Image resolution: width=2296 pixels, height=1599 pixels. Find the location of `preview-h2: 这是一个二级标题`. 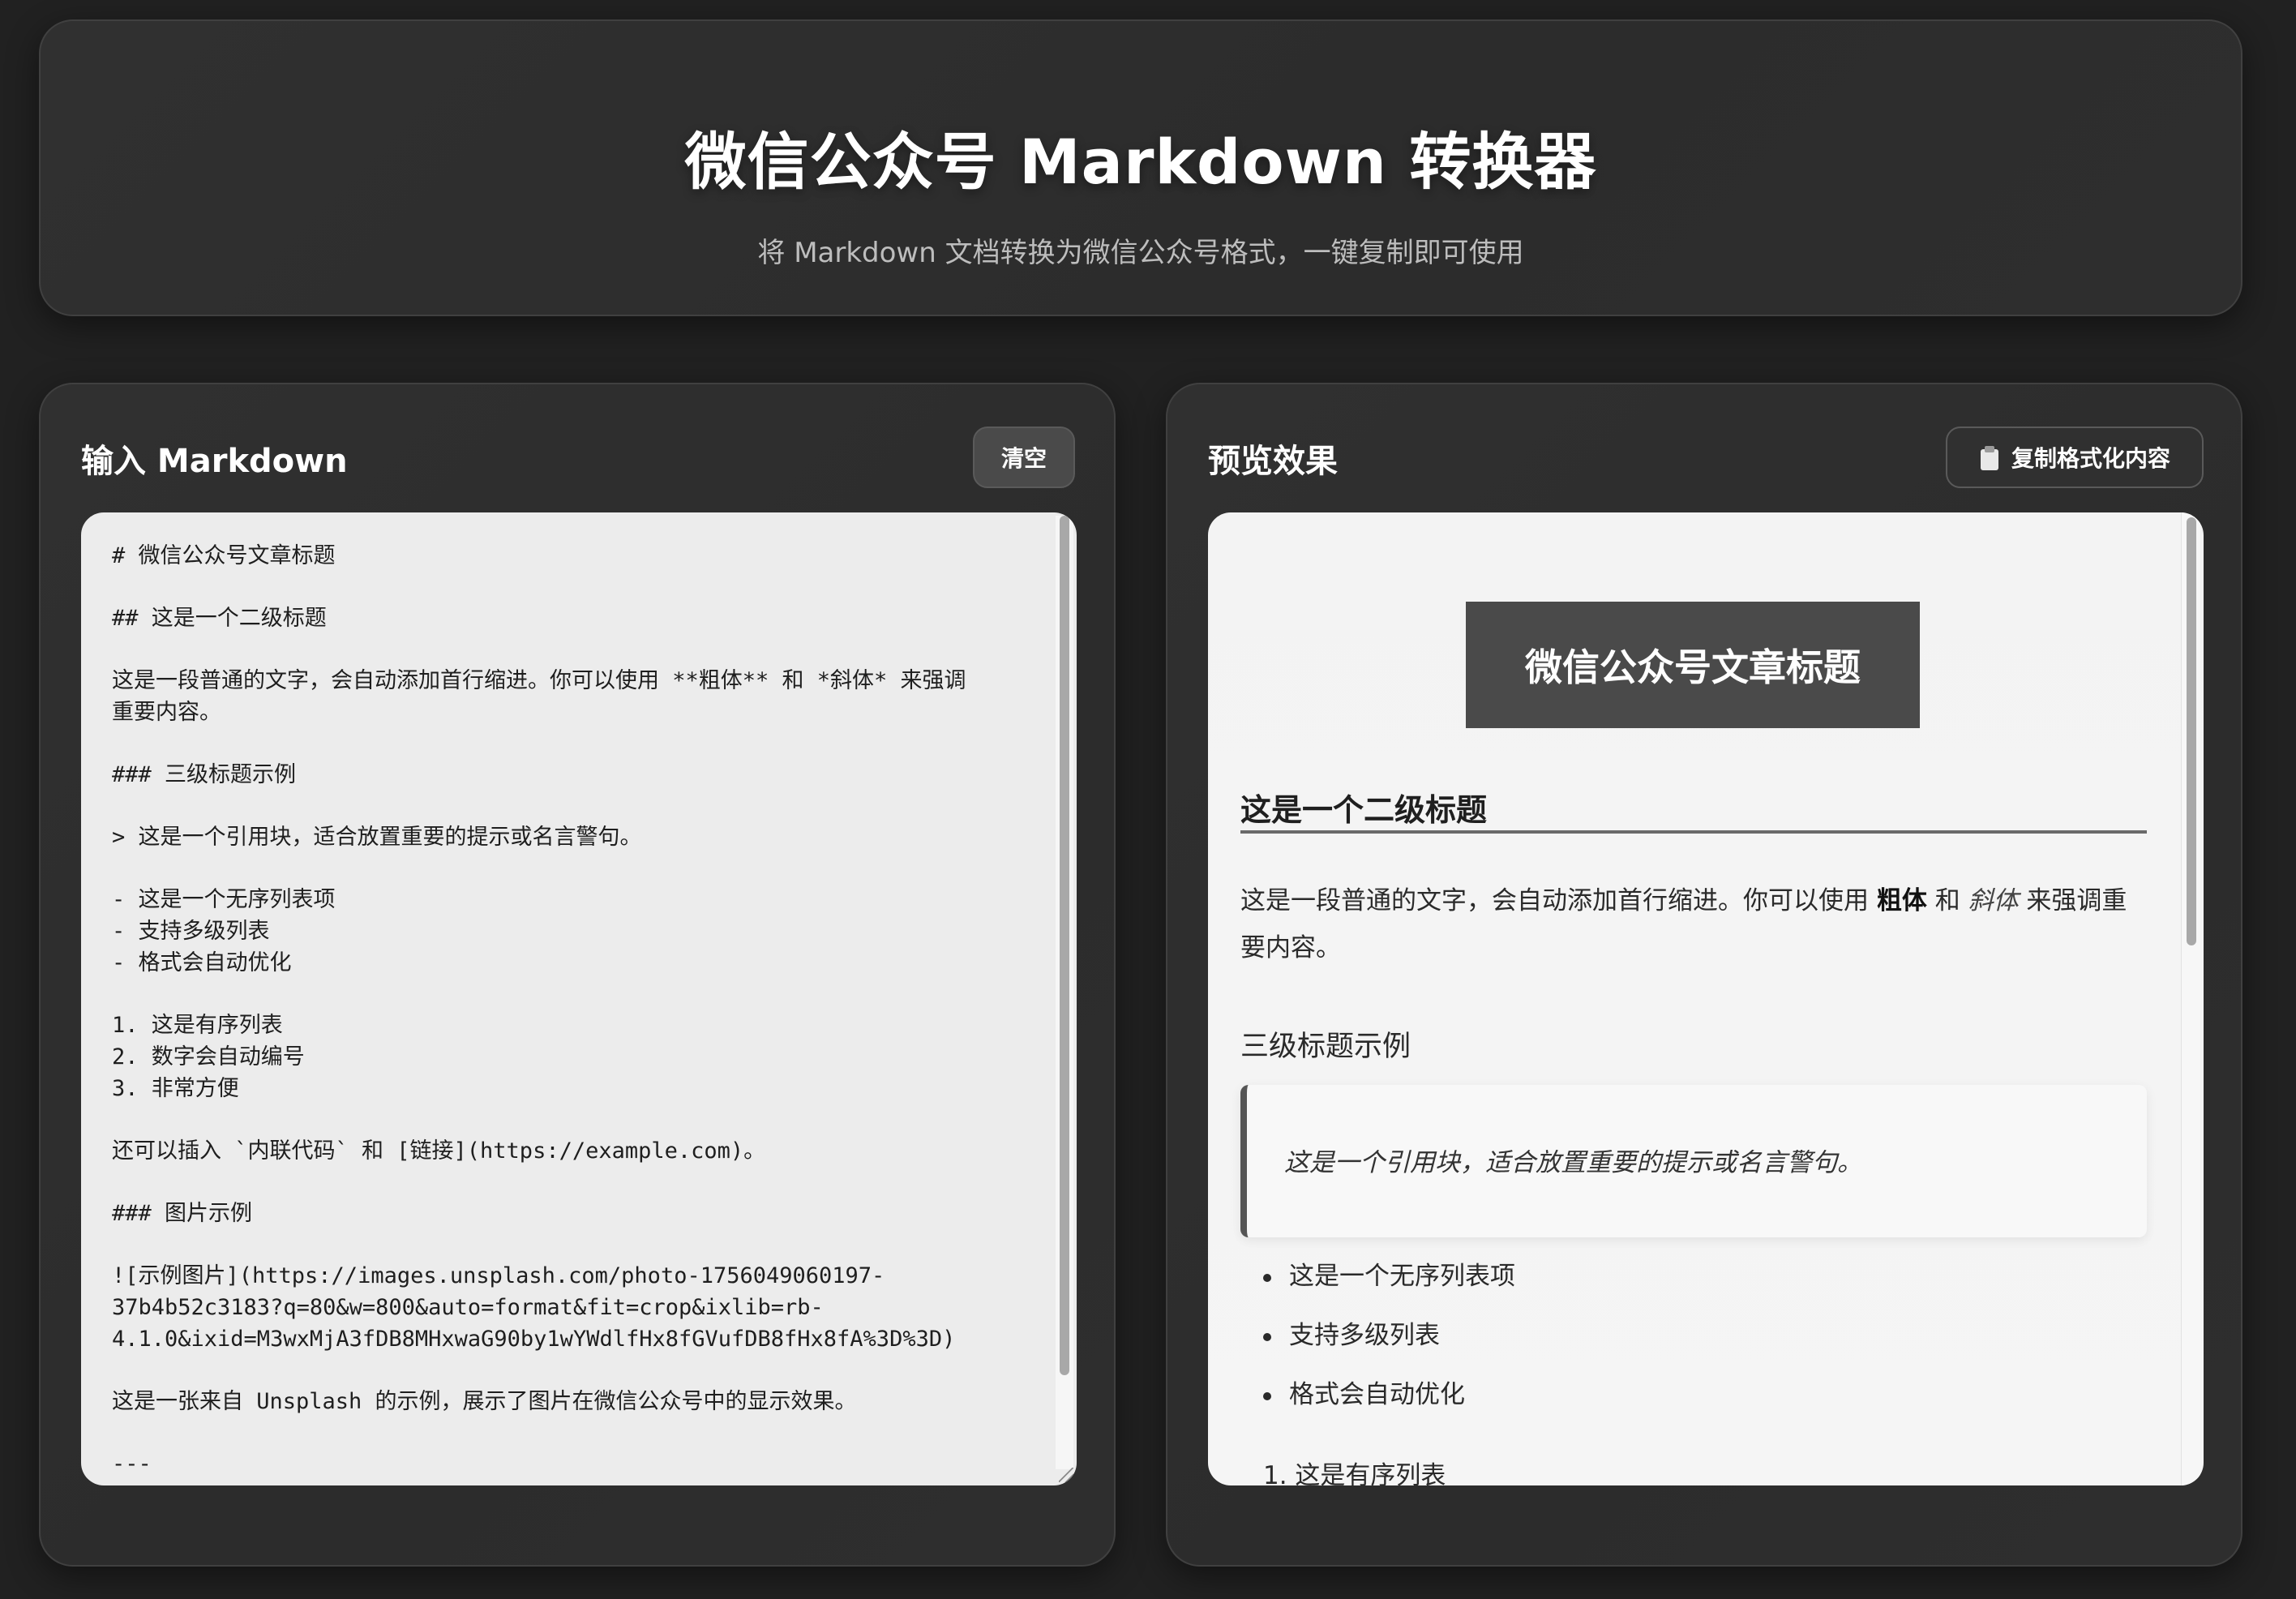

preview-h2: 这是一个二级标题 is located at coordinates (1694, 809).